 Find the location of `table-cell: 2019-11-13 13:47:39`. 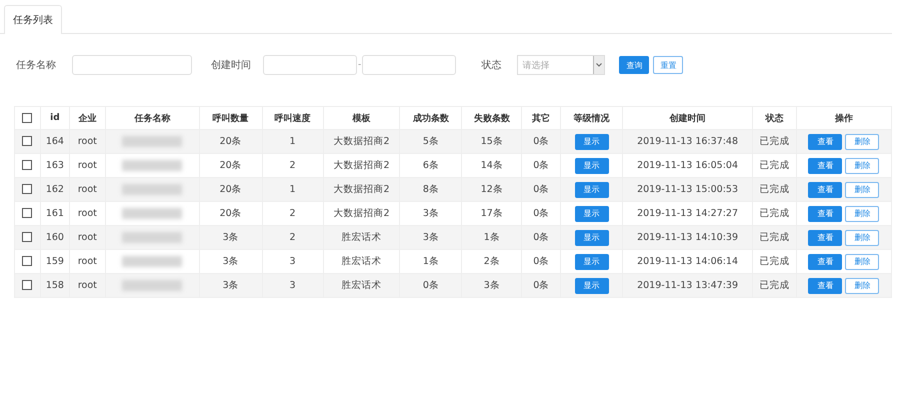

table-cell: 2019-11-13 13:47:39 is located at coordinates (687, 286).